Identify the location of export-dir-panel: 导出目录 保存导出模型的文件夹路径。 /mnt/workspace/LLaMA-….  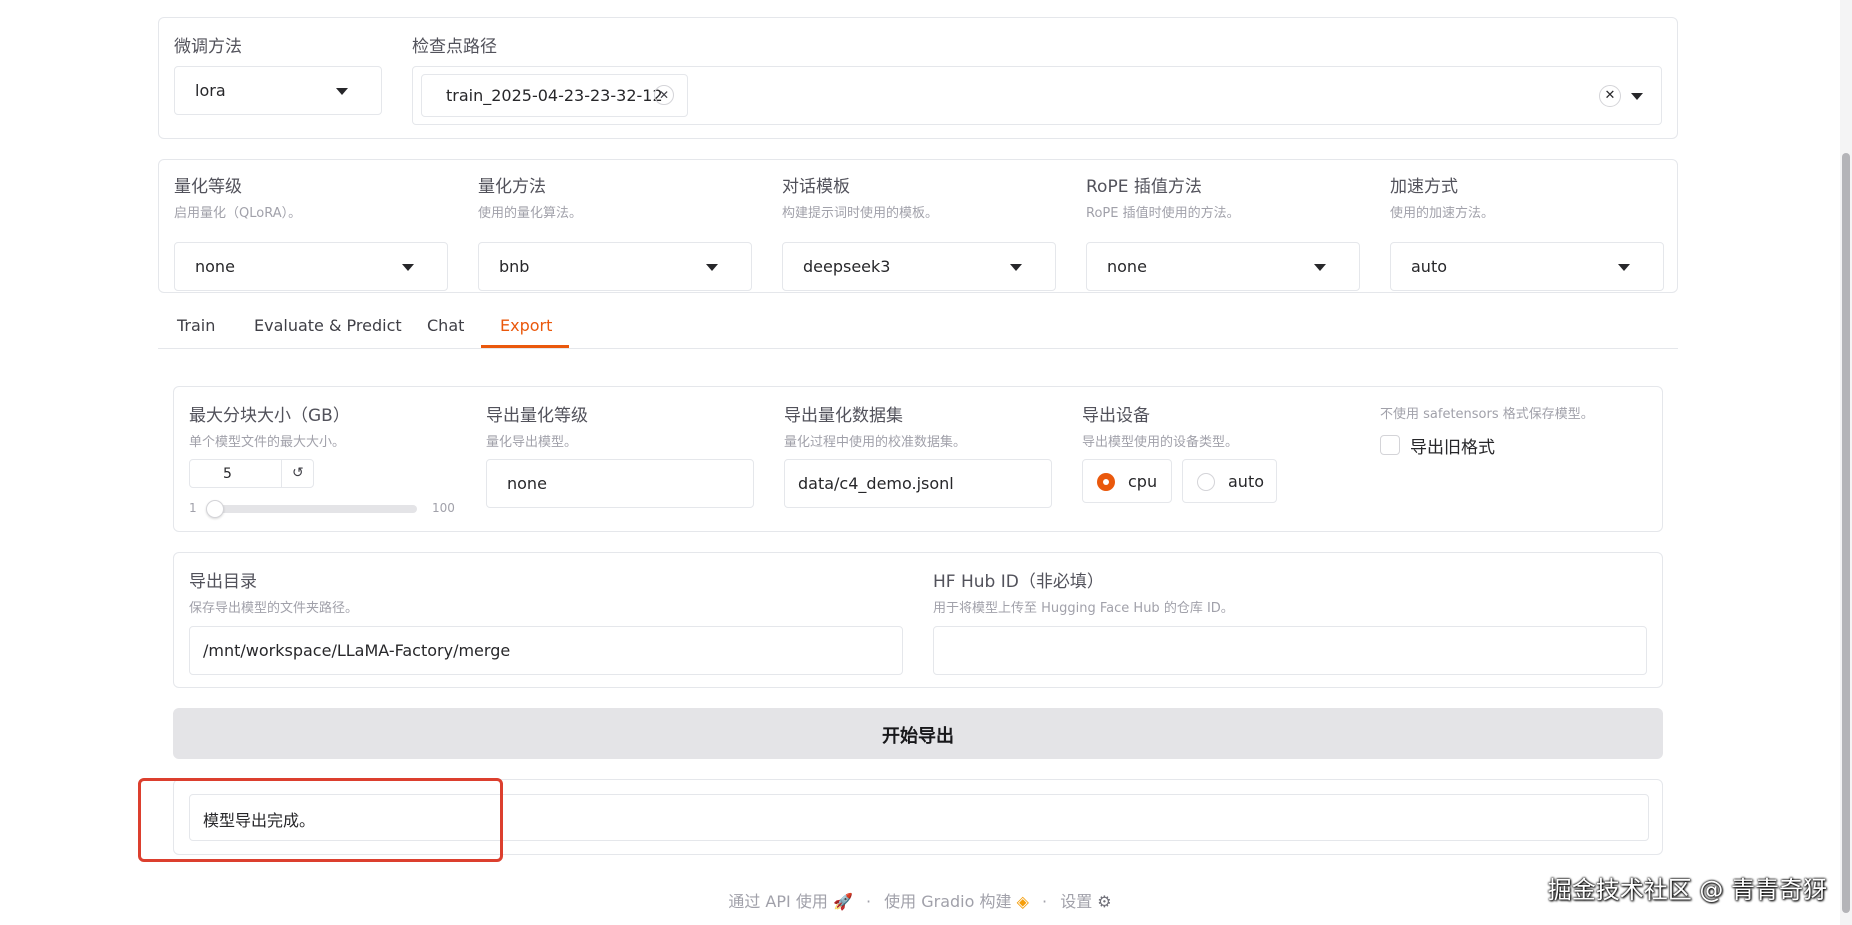
(918, 620).